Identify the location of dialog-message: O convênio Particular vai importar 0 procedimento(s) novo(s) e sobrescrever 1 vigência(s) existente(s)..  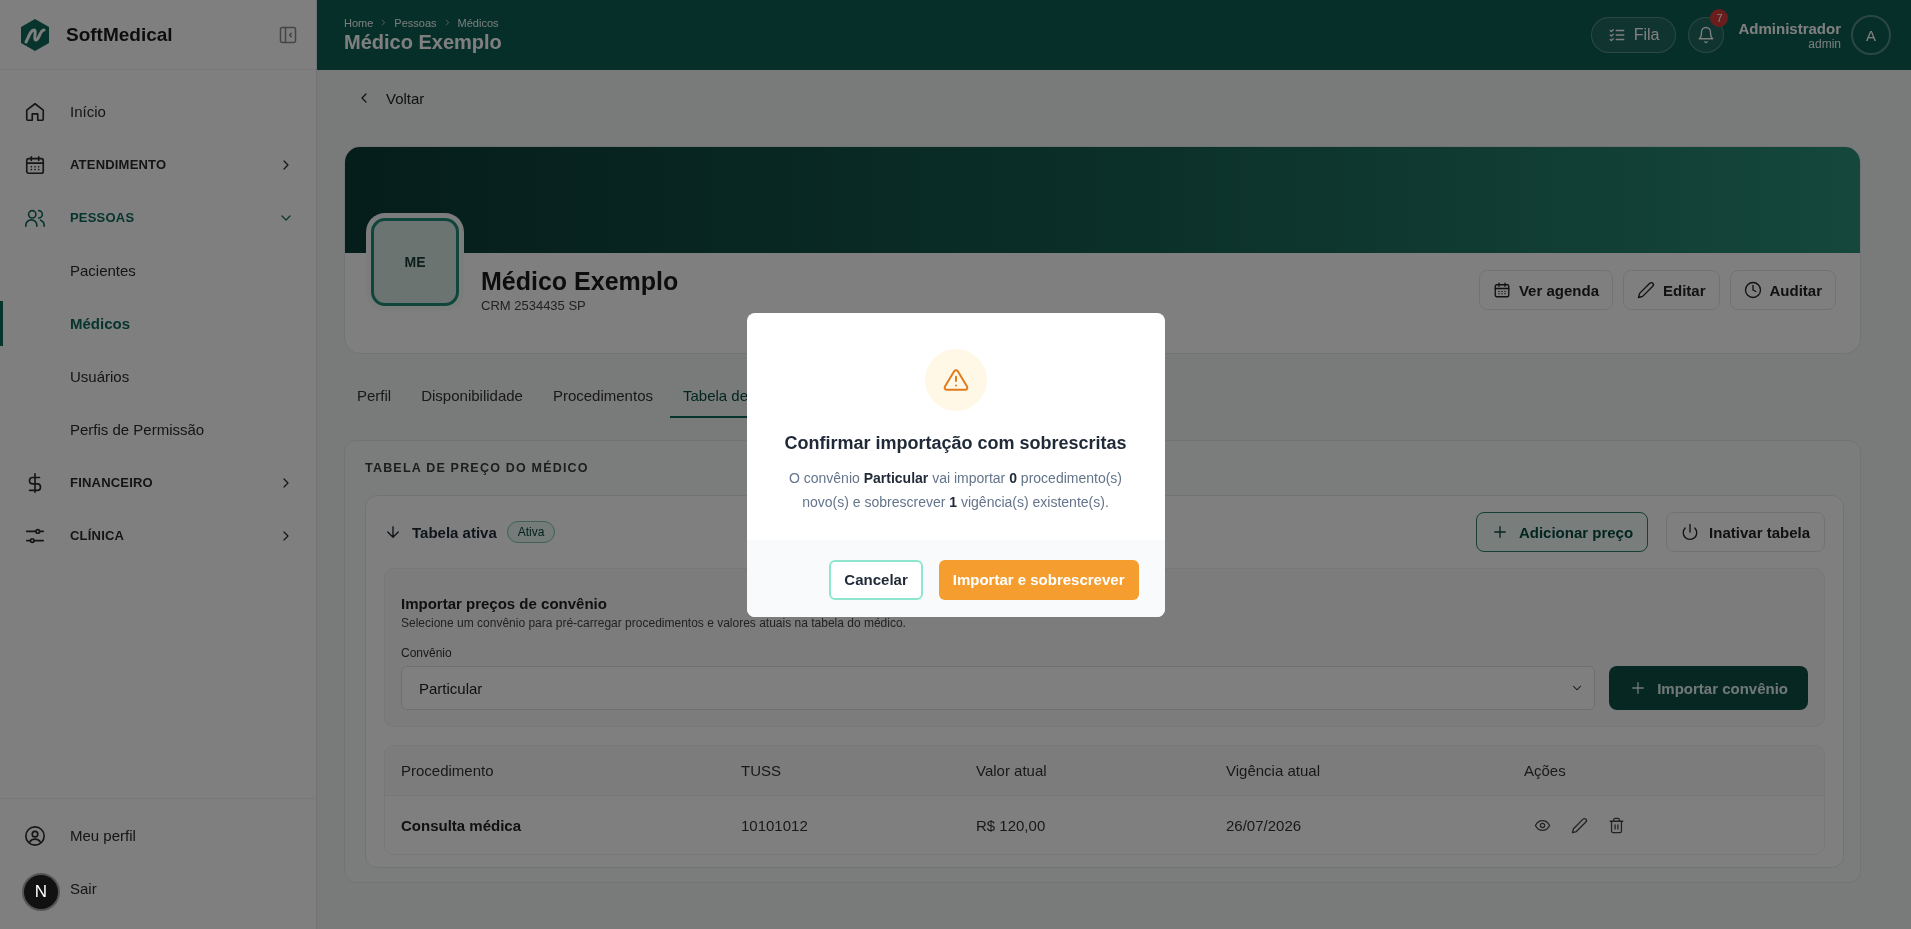
(955, 490).